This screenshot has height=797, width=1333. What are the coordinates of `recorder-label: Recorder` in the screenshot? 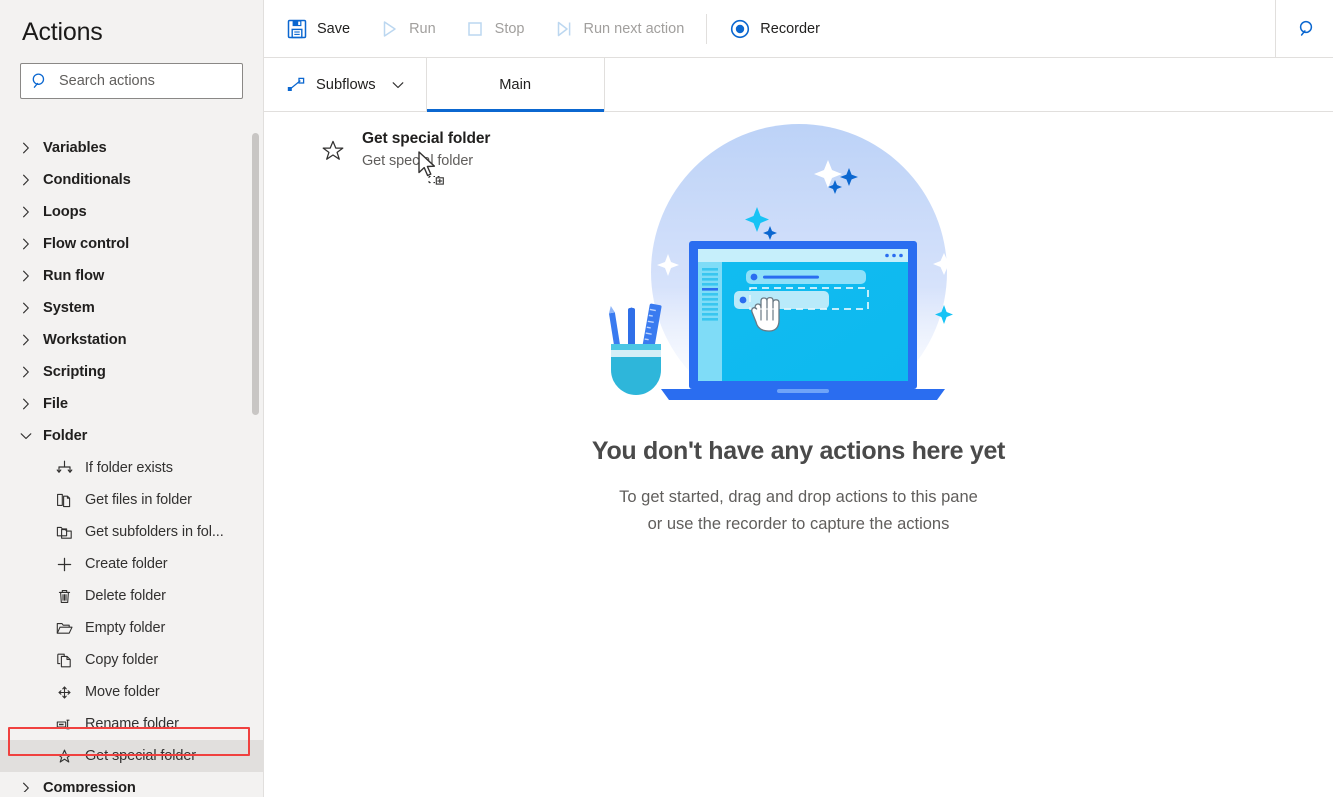 It's located at (790, 28).